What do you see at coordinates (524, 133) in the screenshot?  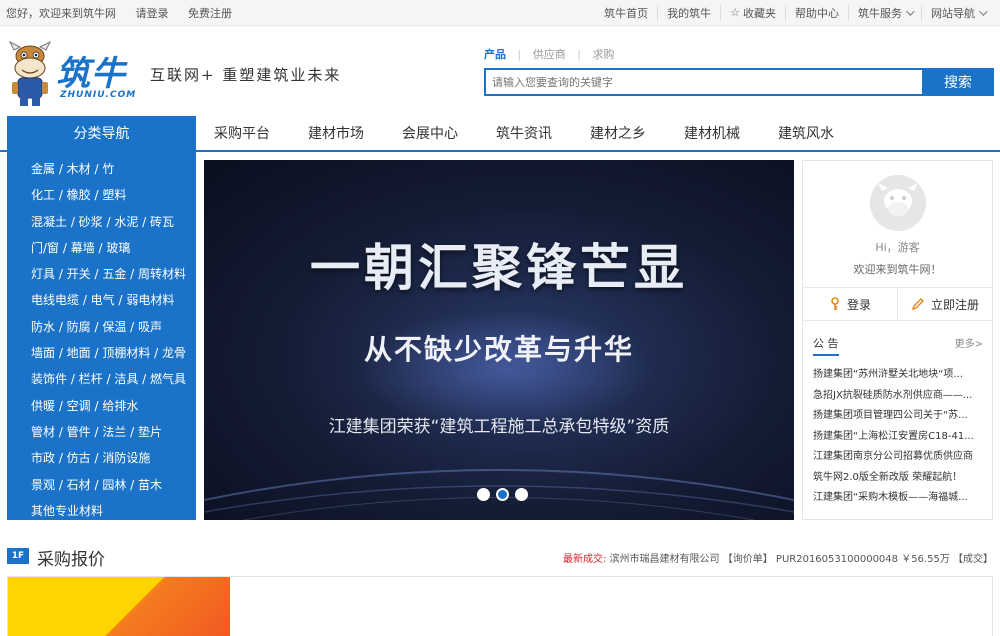 I see `nav-item-news: 筑牛资讯` at bounding box center [524, 133].